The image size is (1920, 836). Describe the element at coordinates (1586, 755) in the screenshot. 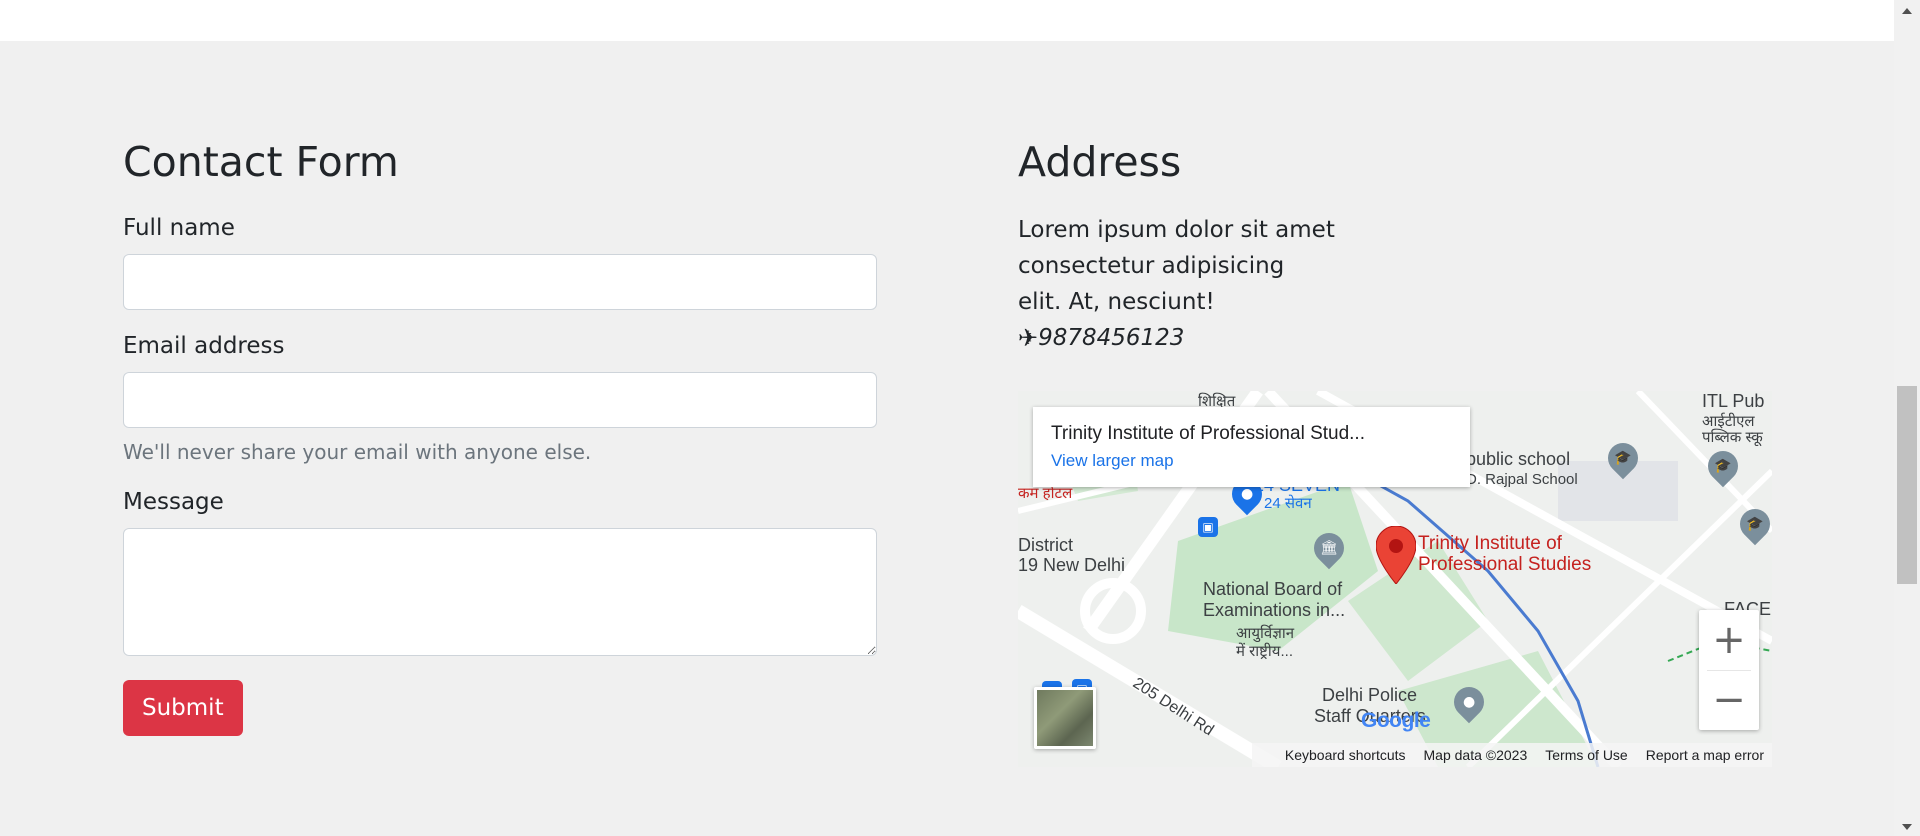

I see `terms-of-use-link: Terms of Use` at that location.